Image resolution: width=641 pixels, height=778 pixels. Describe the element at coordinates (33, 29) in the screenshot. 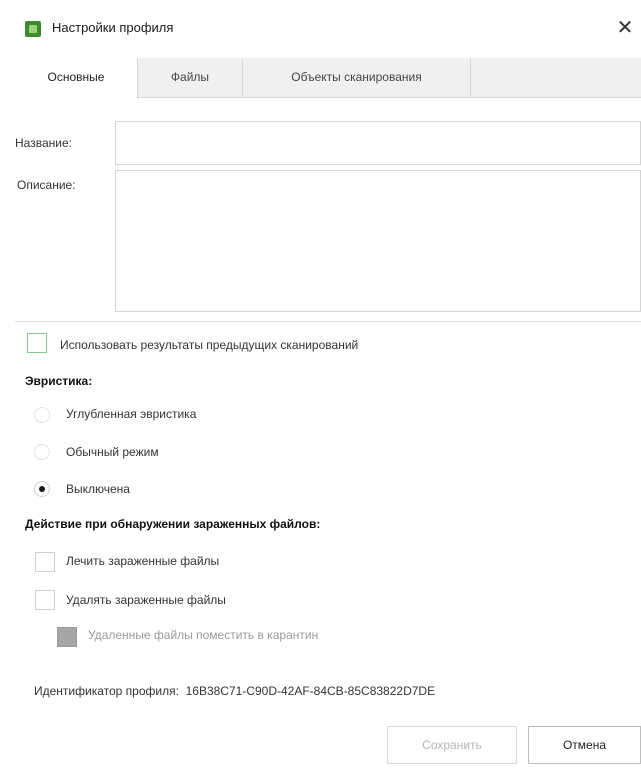

I see `app-logo-icon` at that location.